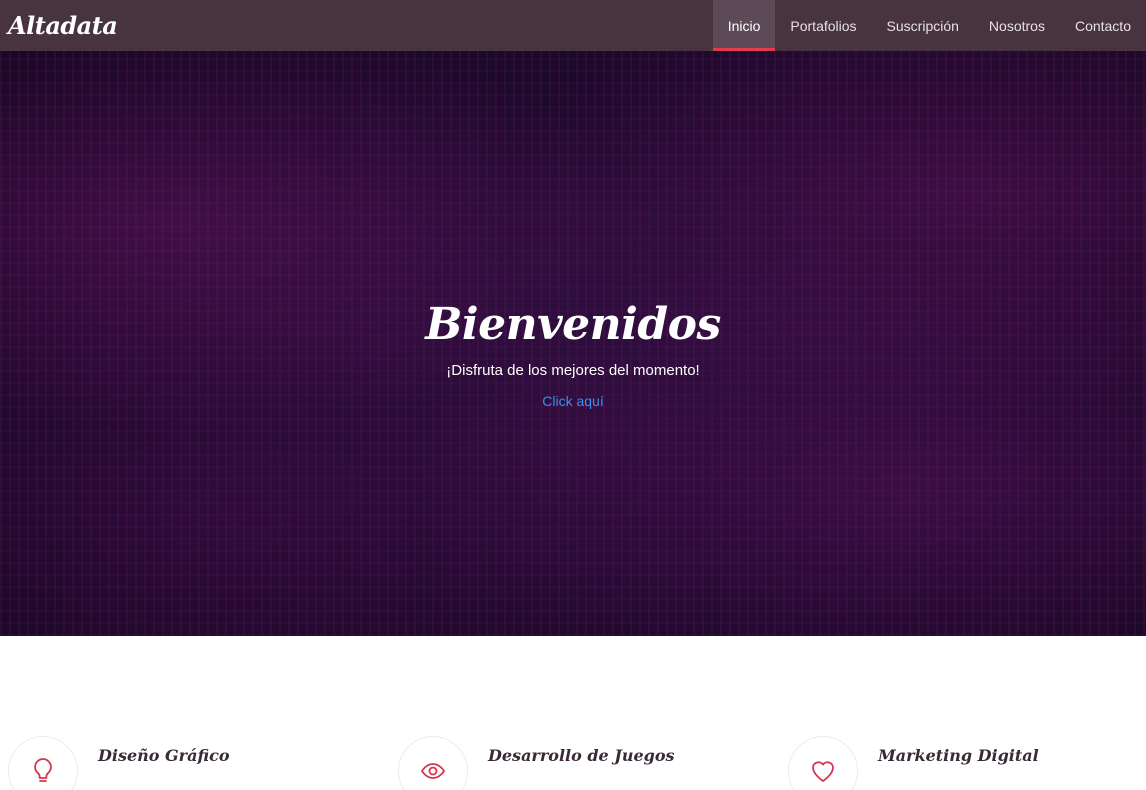  I want to click on nav-item-suscripcion: Suscripción, so click(923, 25).